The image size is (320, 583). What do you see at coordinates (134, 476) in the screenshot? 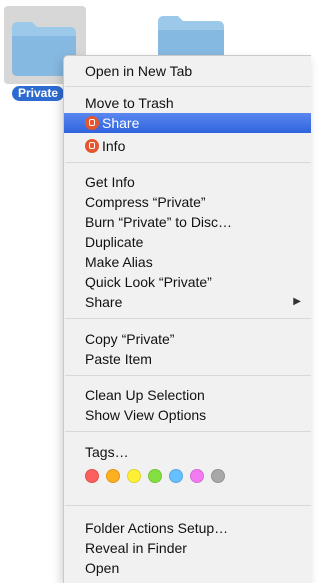
I see `tag-dot-yellow` at bounding box center [134, 476].